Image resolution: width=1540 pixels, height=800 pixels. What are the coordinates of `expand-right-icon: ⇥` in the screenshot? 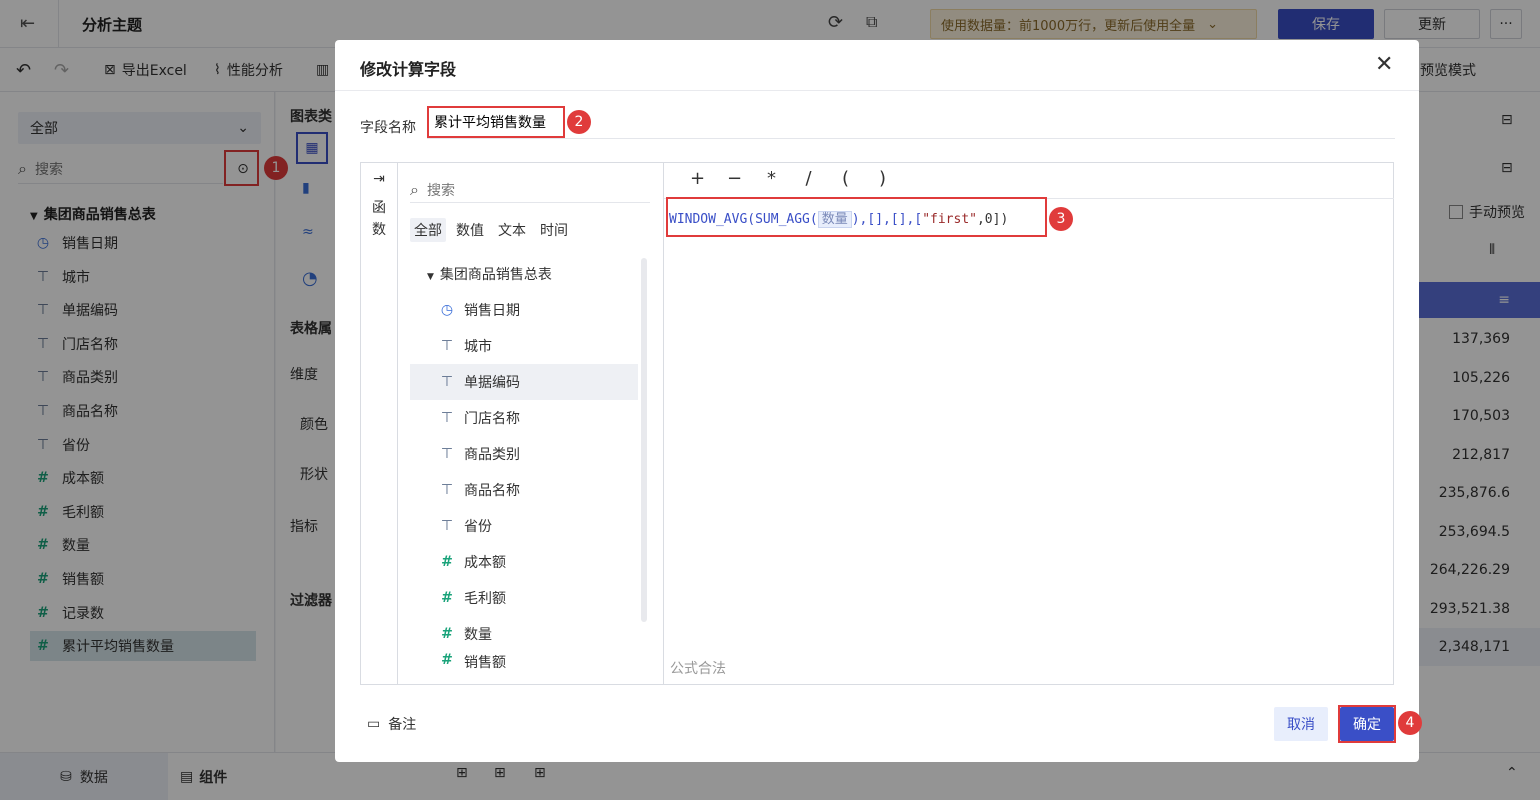 It's located at (379, 179).